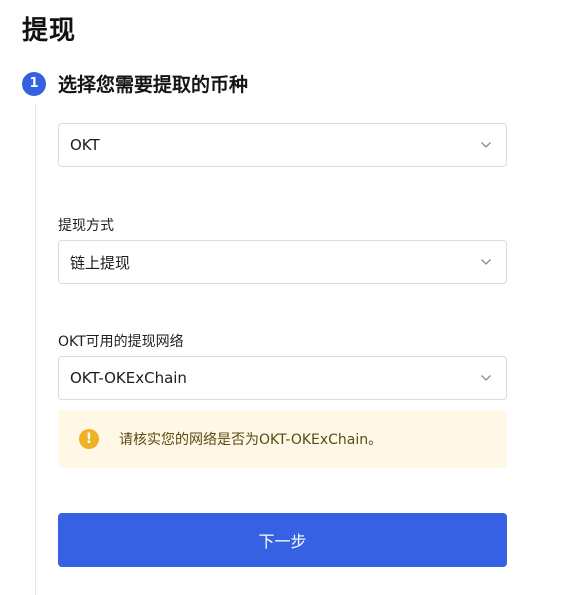 This screenshot has width=576, height=595. What do you see at coordinates (153, 85) in the screenshot?
I see `step-title: 选择您需要提取的币种` at bounding box center [153, 85].